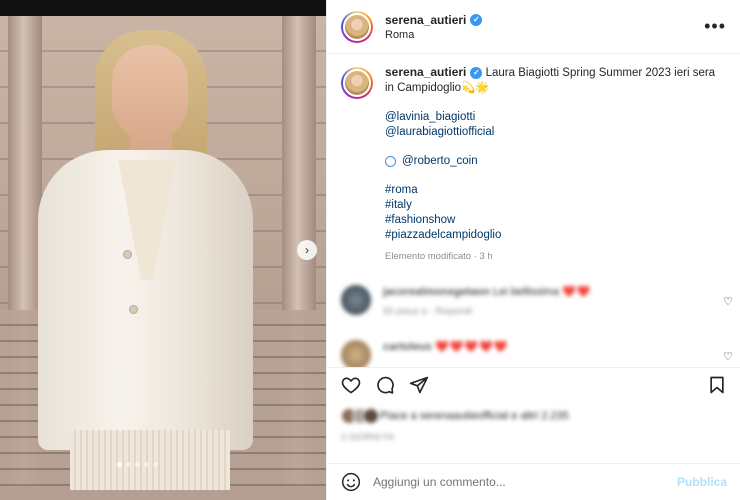 Image resolution: width=740 pixels, height=500 pixels. Describe the element at coordinates (717, 385) in the screenshot. I see `bookmark-icon` at that location.